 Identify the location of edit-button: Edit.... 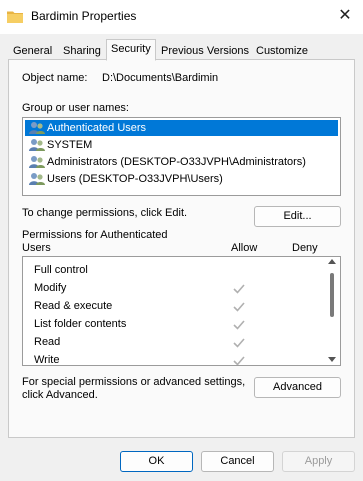
(297, 216).